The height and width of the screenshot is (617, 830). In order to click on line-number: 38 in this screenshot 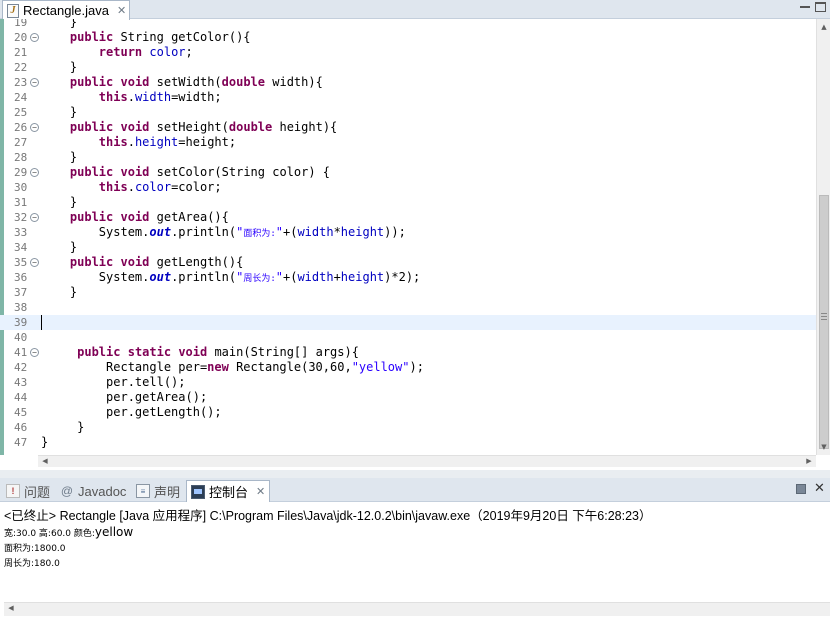, I will do `click(21, 307)`.